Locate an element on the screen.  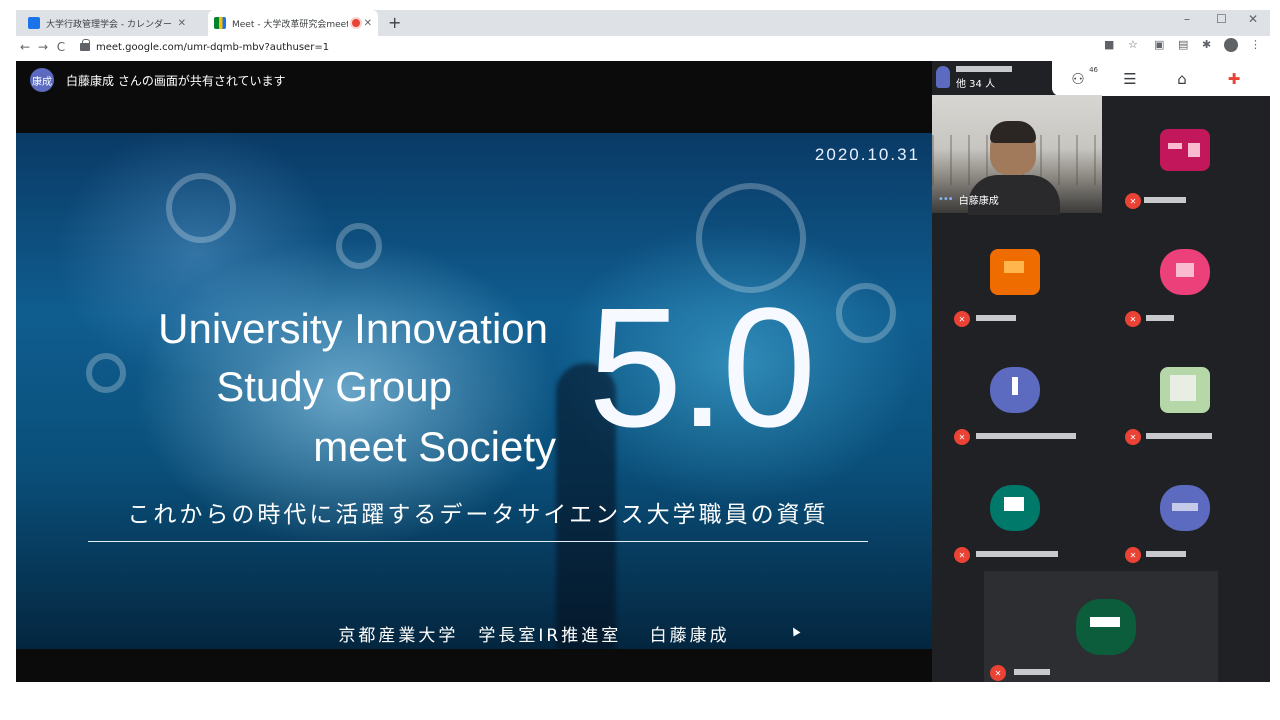
participant-tile: ✕ is located at coordinates (1101, 626).